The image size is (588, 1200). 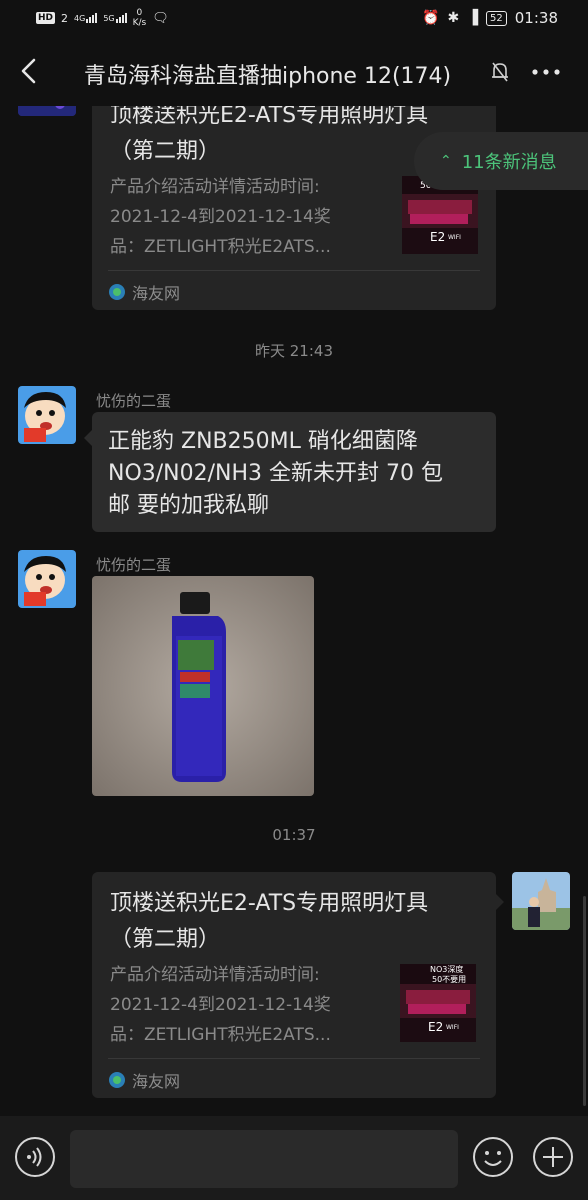 What do you see at coordinates (500, 72) in the screenshot?
I see `bell-off-icon` at bounding box center [500, 72].